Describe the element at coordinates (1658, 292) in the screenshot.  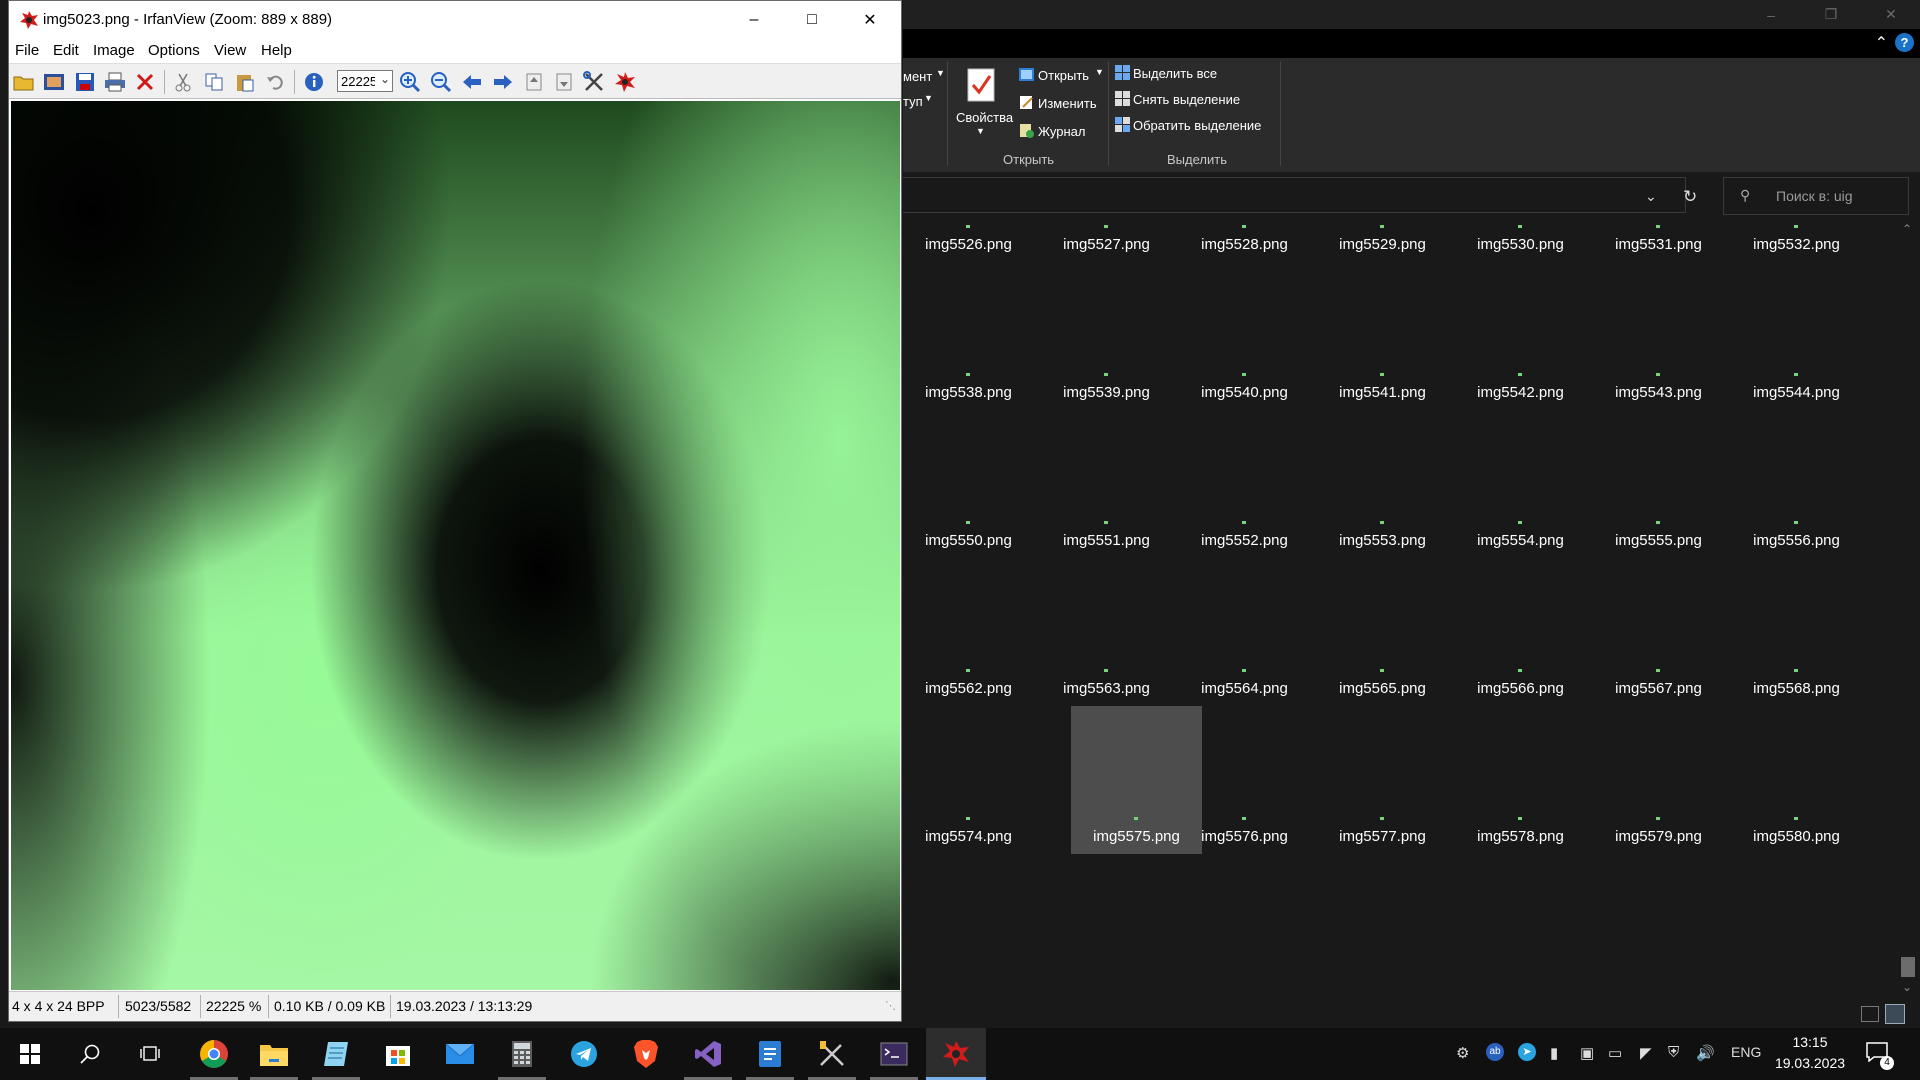
I see `file-item: img5531.png` at that location.